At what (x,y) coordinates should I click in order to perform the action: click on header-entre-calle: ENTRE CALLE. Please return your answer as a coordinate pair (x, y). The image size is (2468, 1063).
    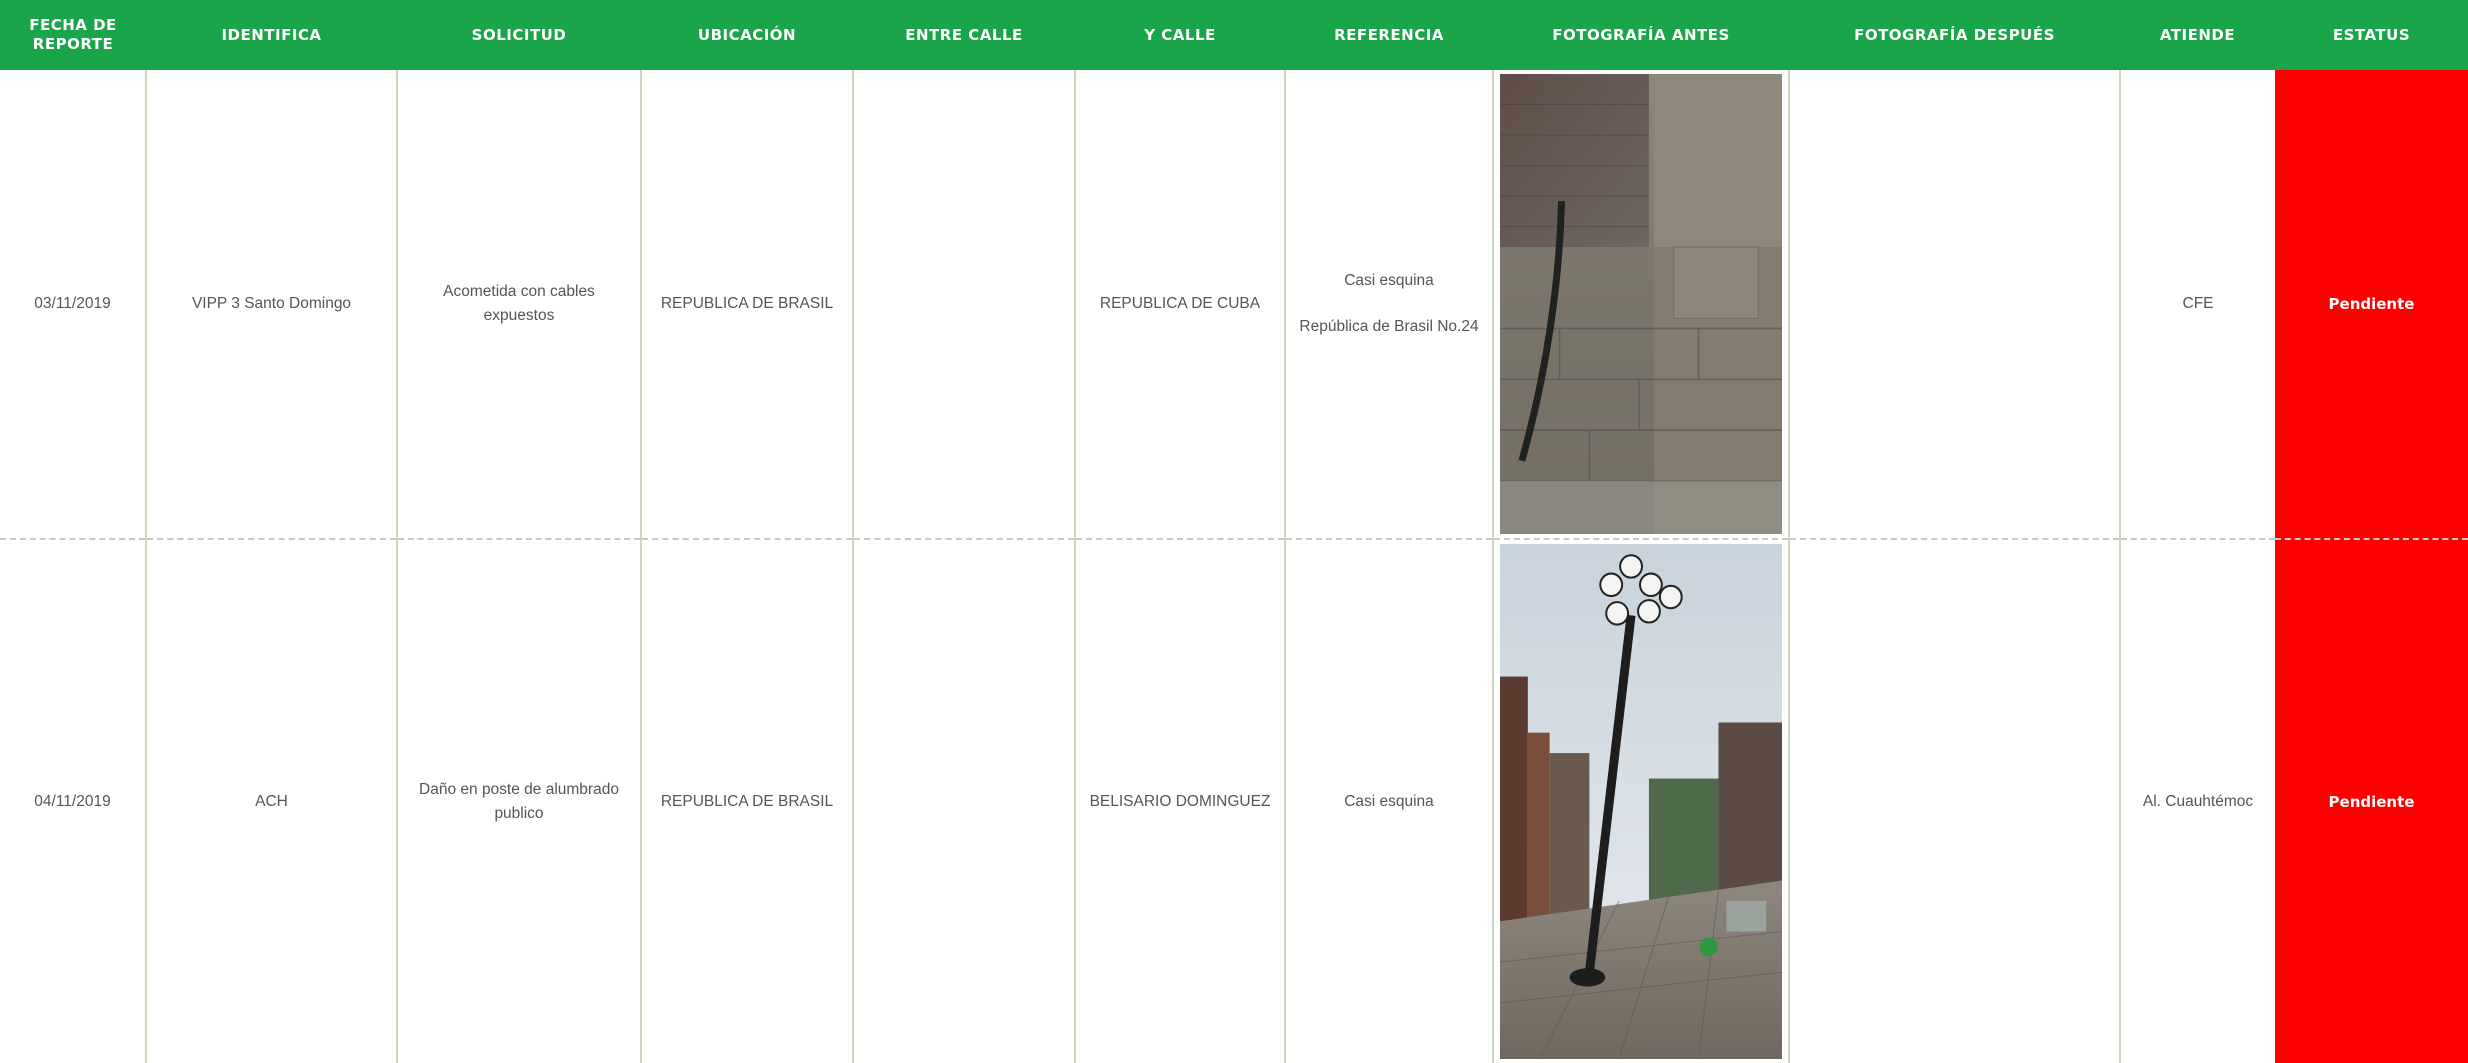
    Looking at the image, I should click on (964, 35).